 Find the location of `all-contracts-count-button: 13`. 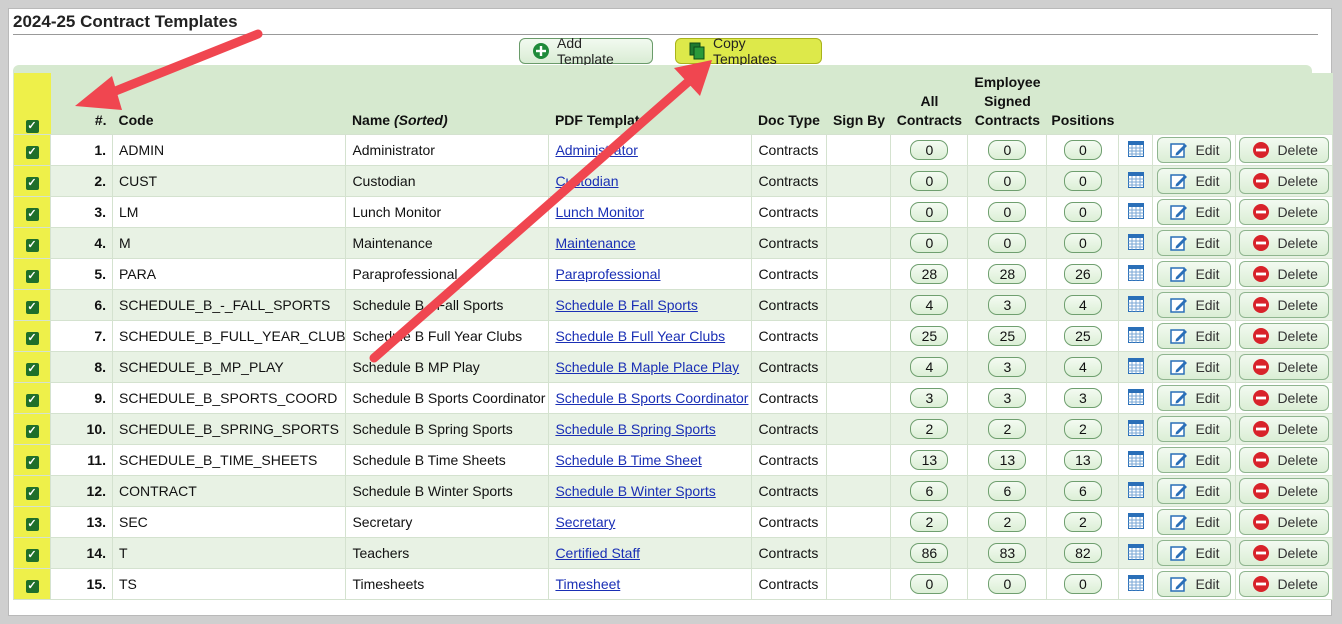

all-contracts-count-button: 13 is located at coordinates (929, 460).